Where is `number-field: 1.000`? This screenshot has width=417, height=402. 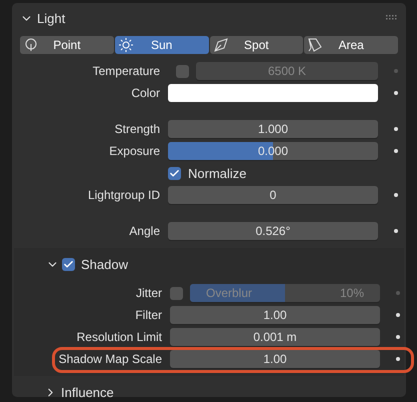
number-field: 1.000 is located at coordinates (273, 129).